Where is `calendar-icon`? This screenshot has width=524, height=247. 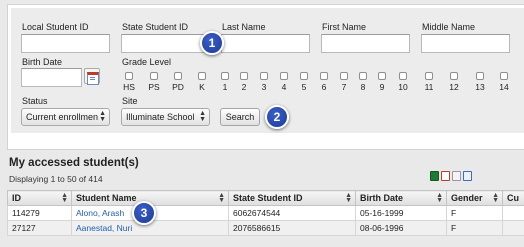 calendar-icon is located at coordinates (92, 76).